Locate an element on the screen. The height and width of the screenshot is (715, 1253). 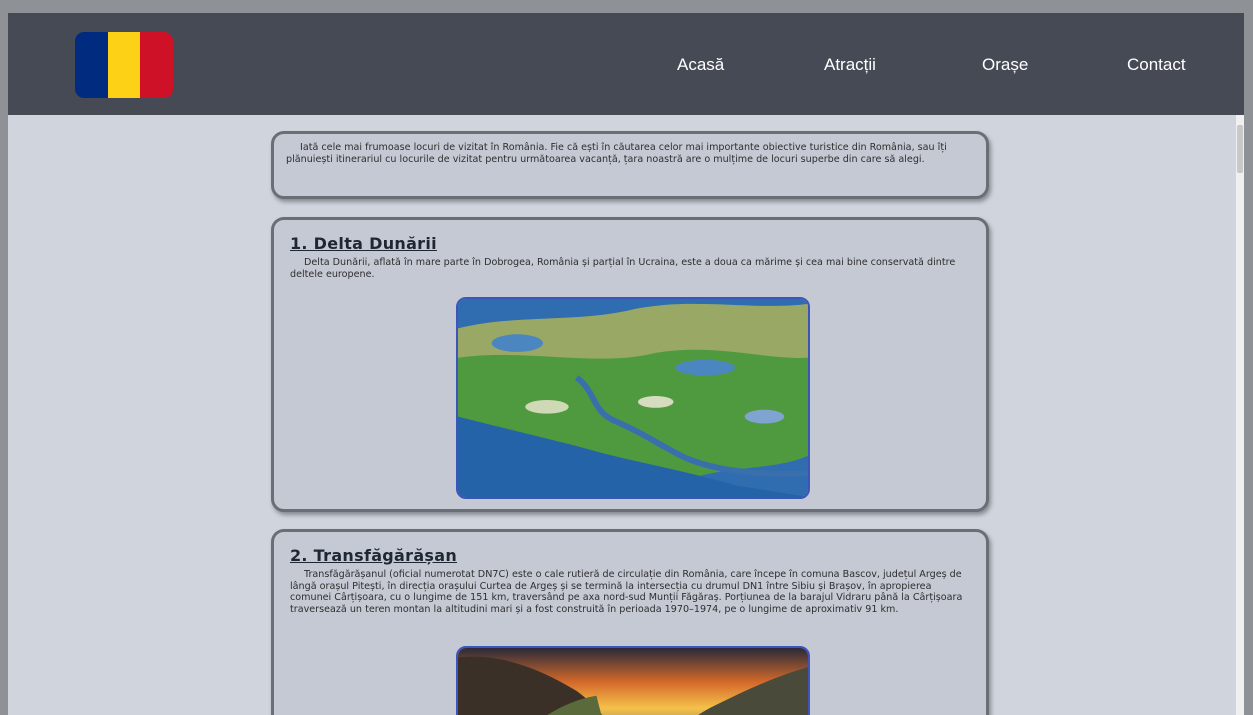
section-title: 1. Delta Dunării is located at coordinates (363, 243).